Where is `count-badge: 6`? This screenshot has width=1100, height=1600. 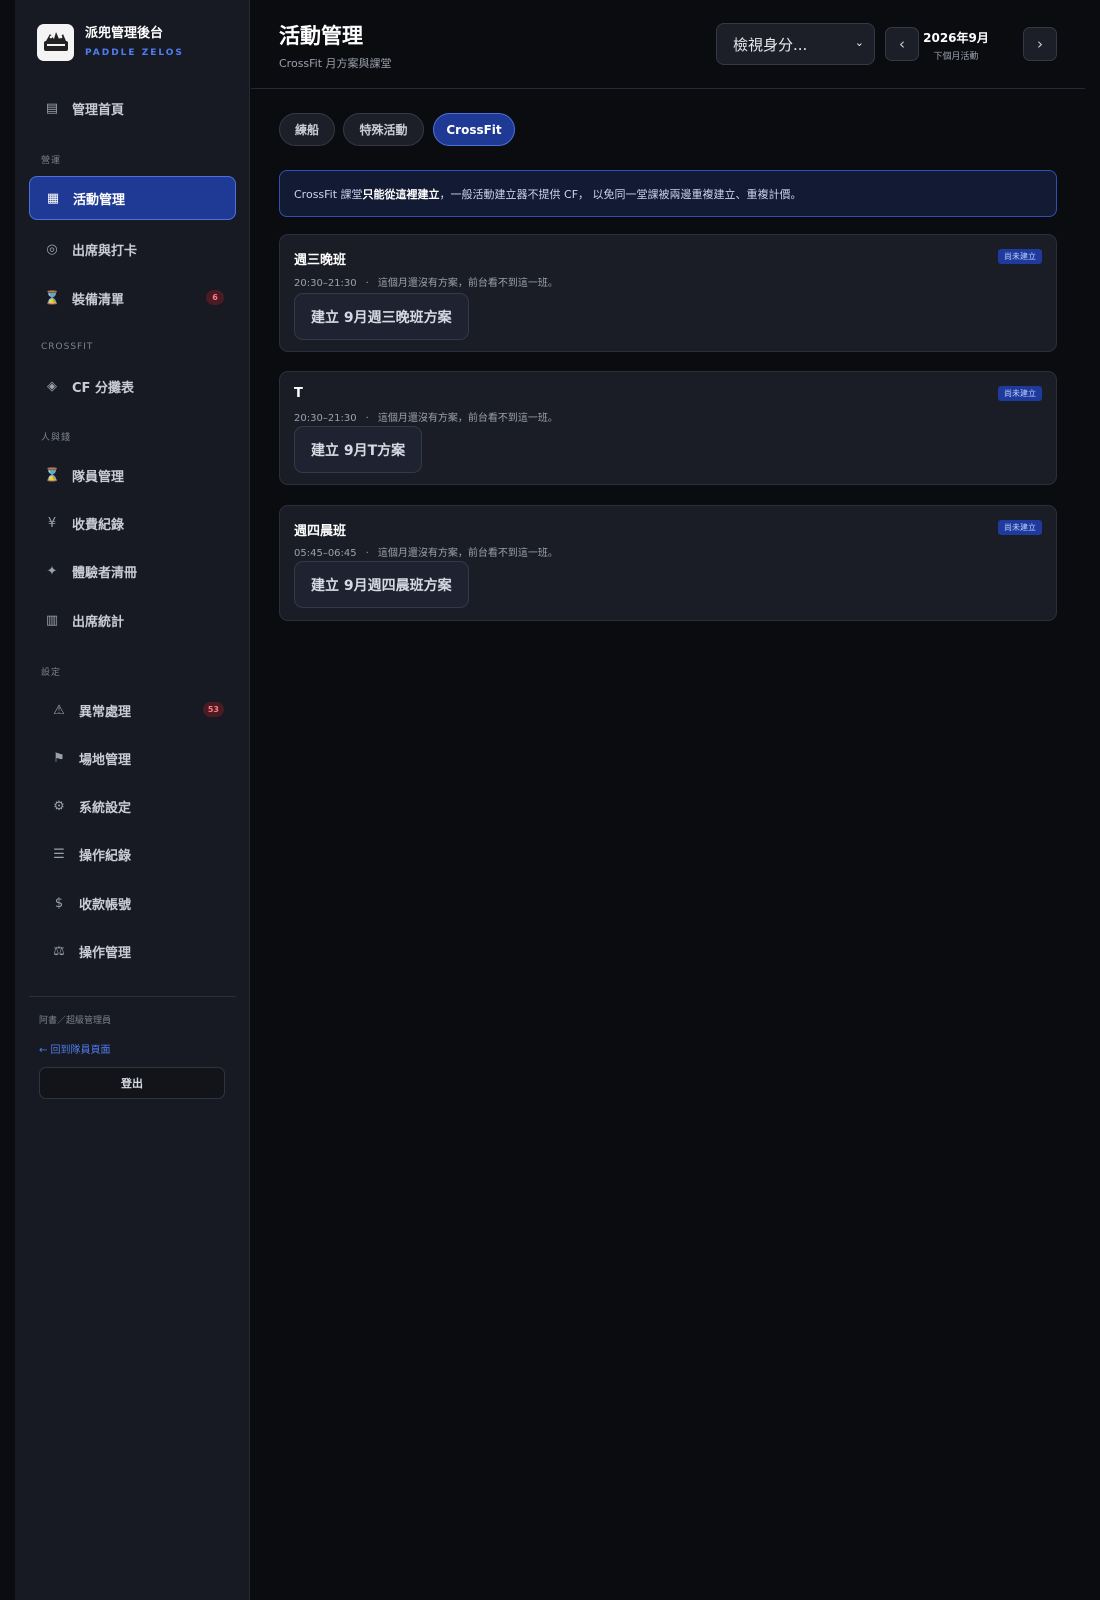
count-badge: 6 is located at coordinates (215, 297).